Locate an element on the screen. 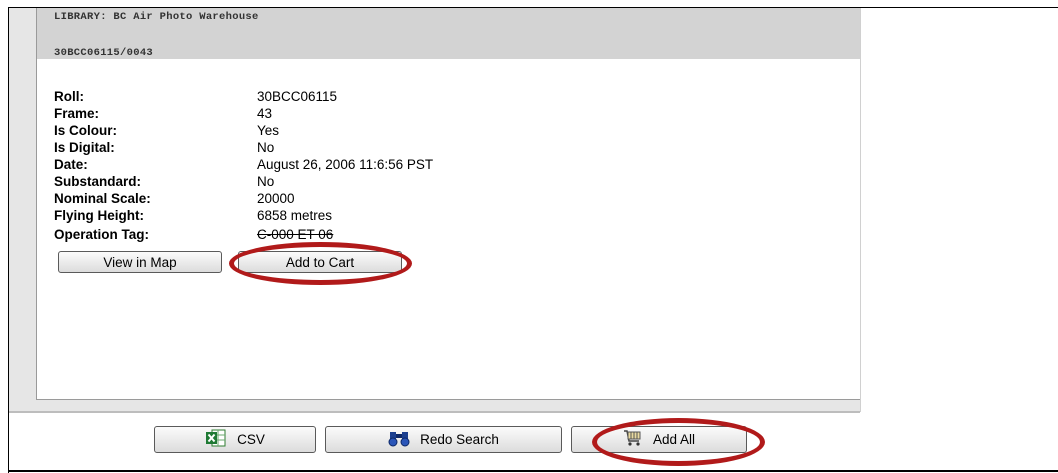  footer-divider is located at coordinates (434, 412).